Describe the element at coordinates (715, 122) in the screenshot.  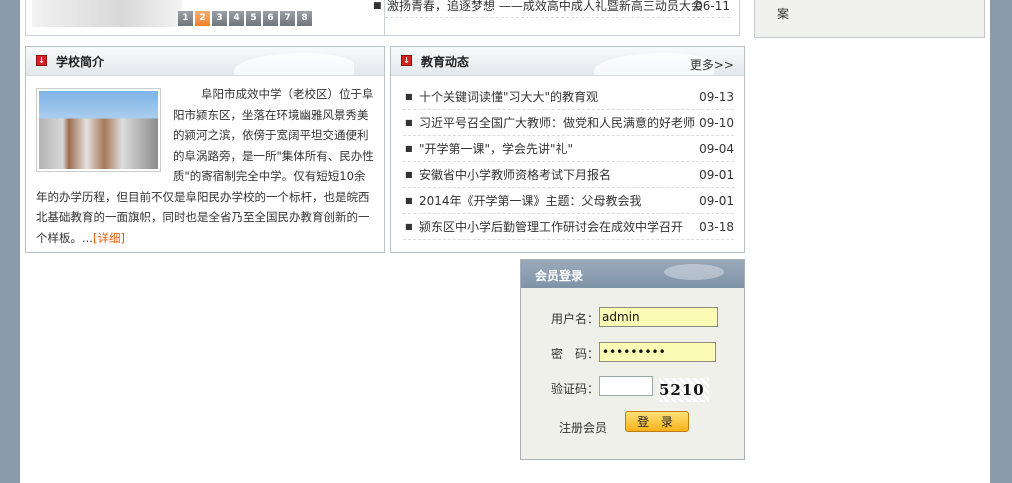
I see `news-date: 09-10` at that location.